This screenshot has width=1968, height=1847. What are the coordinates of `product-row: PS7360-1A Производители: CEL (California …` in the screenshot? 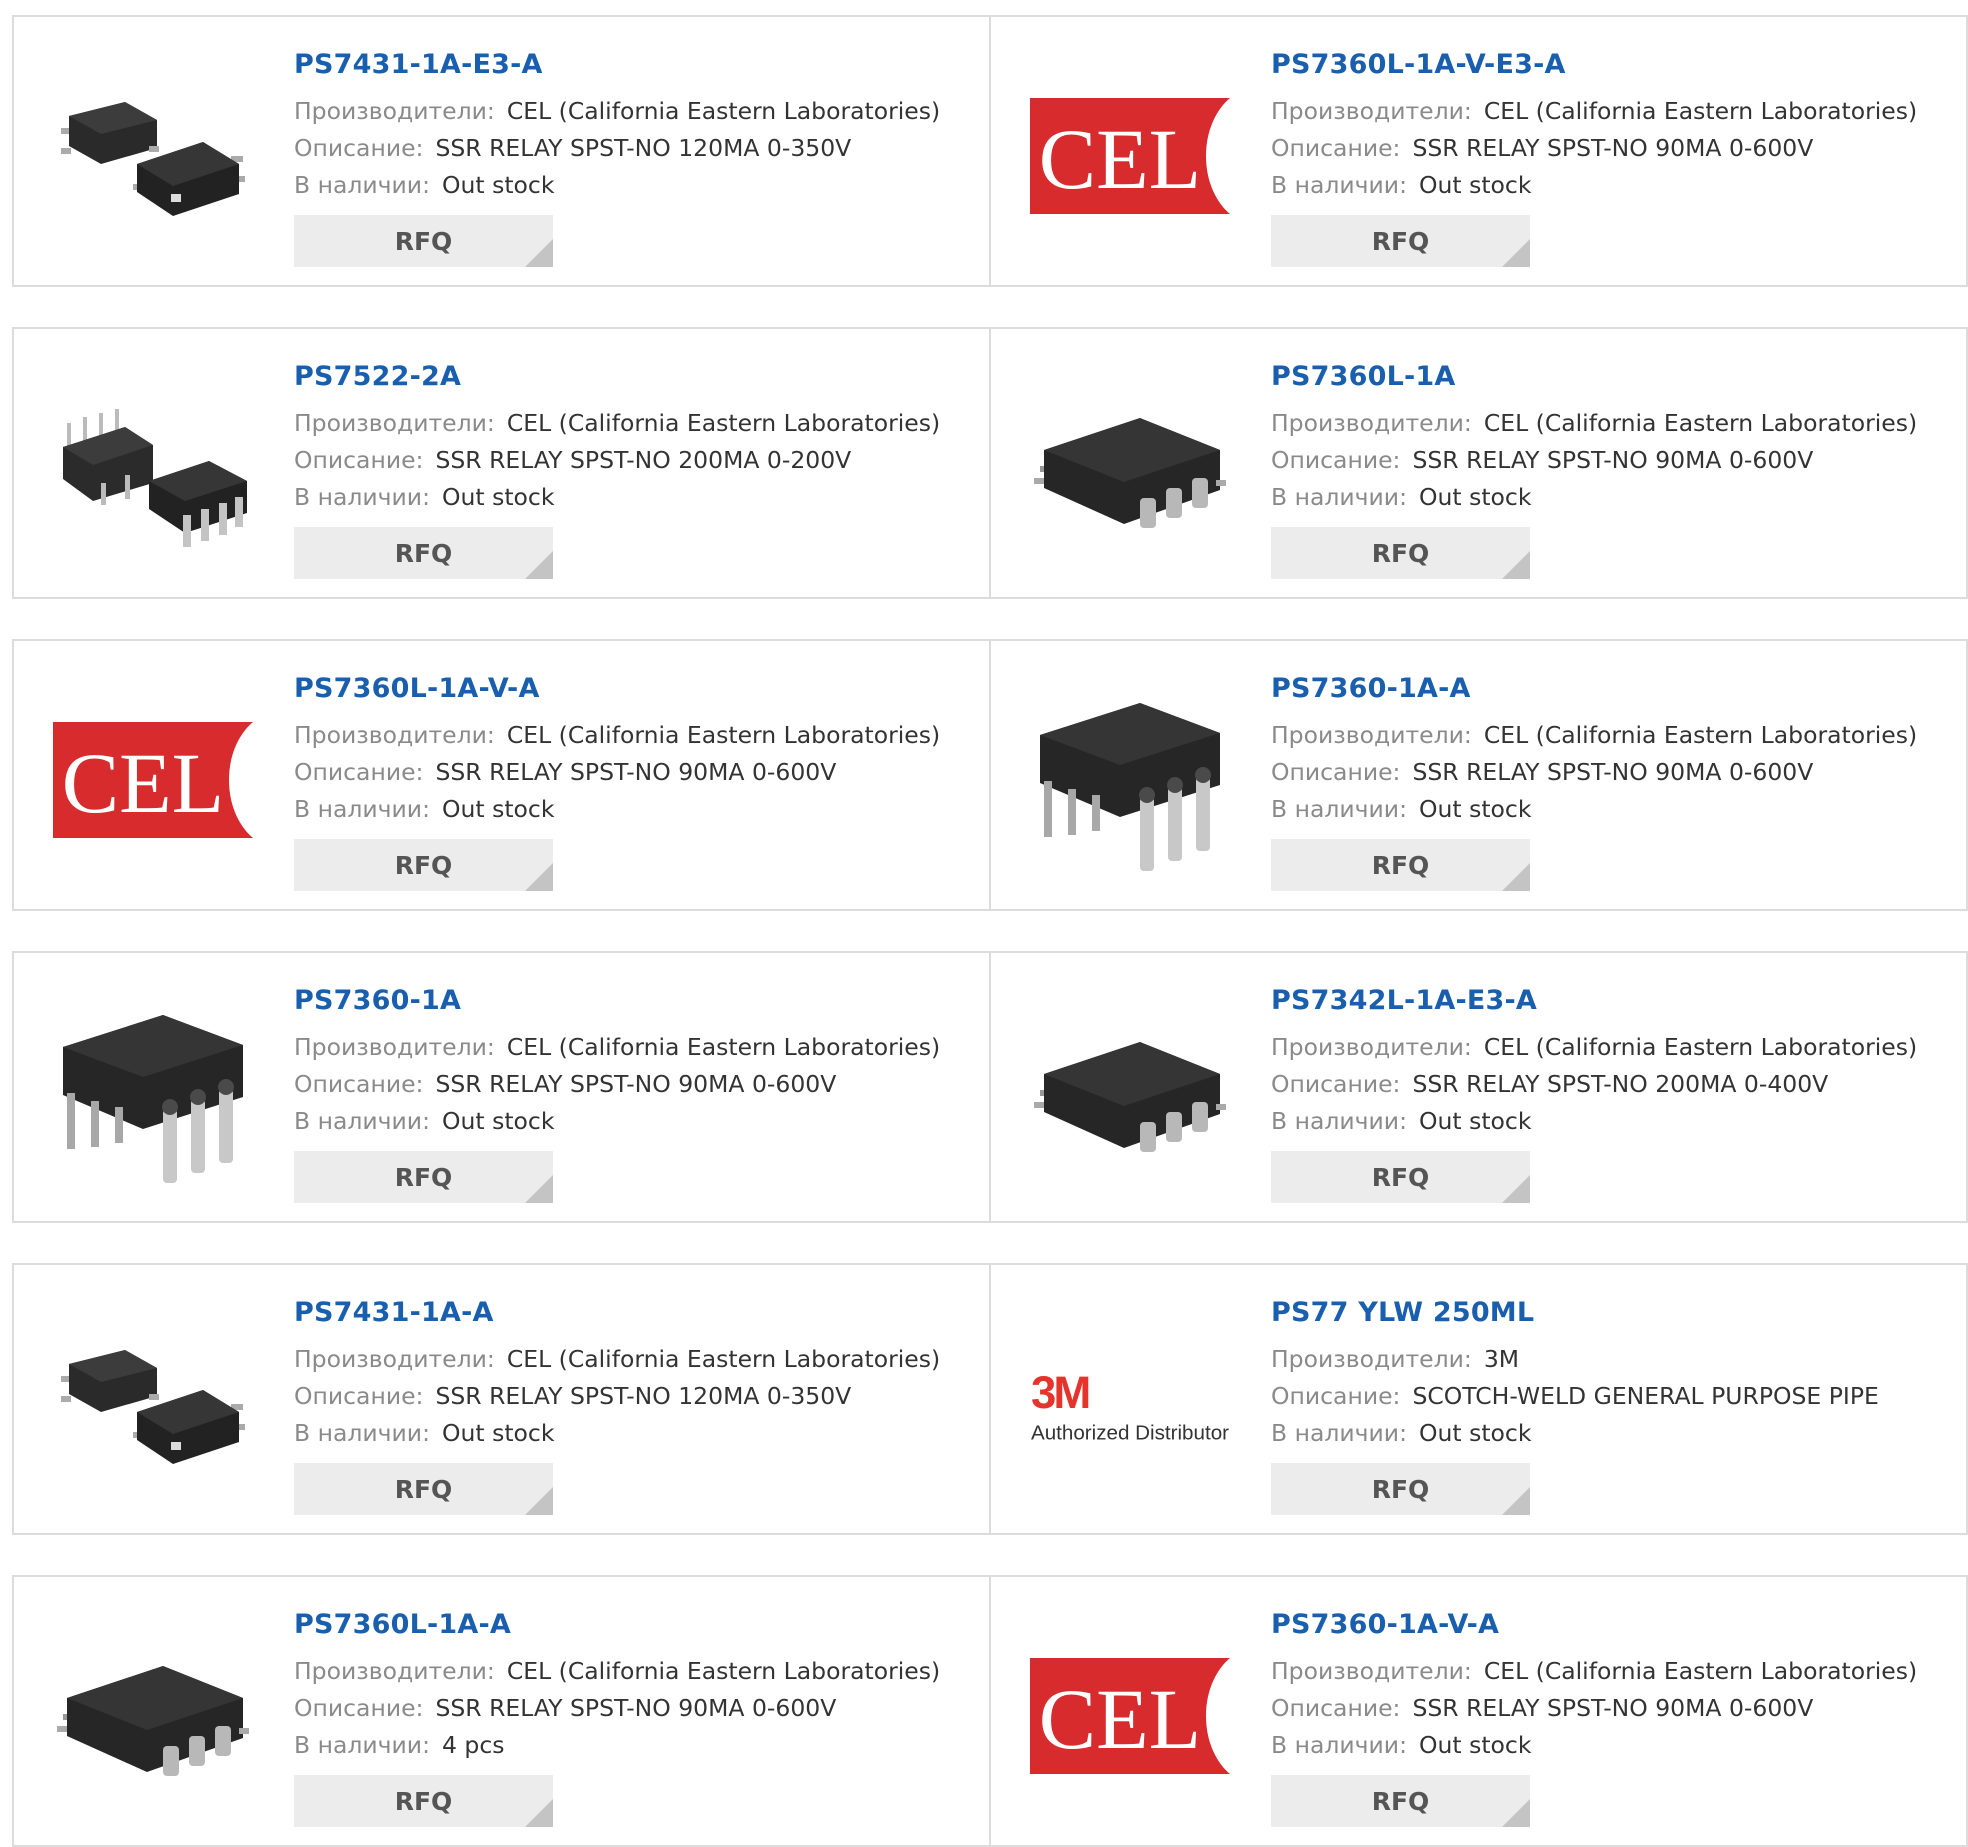 It's located at (990, 1087).